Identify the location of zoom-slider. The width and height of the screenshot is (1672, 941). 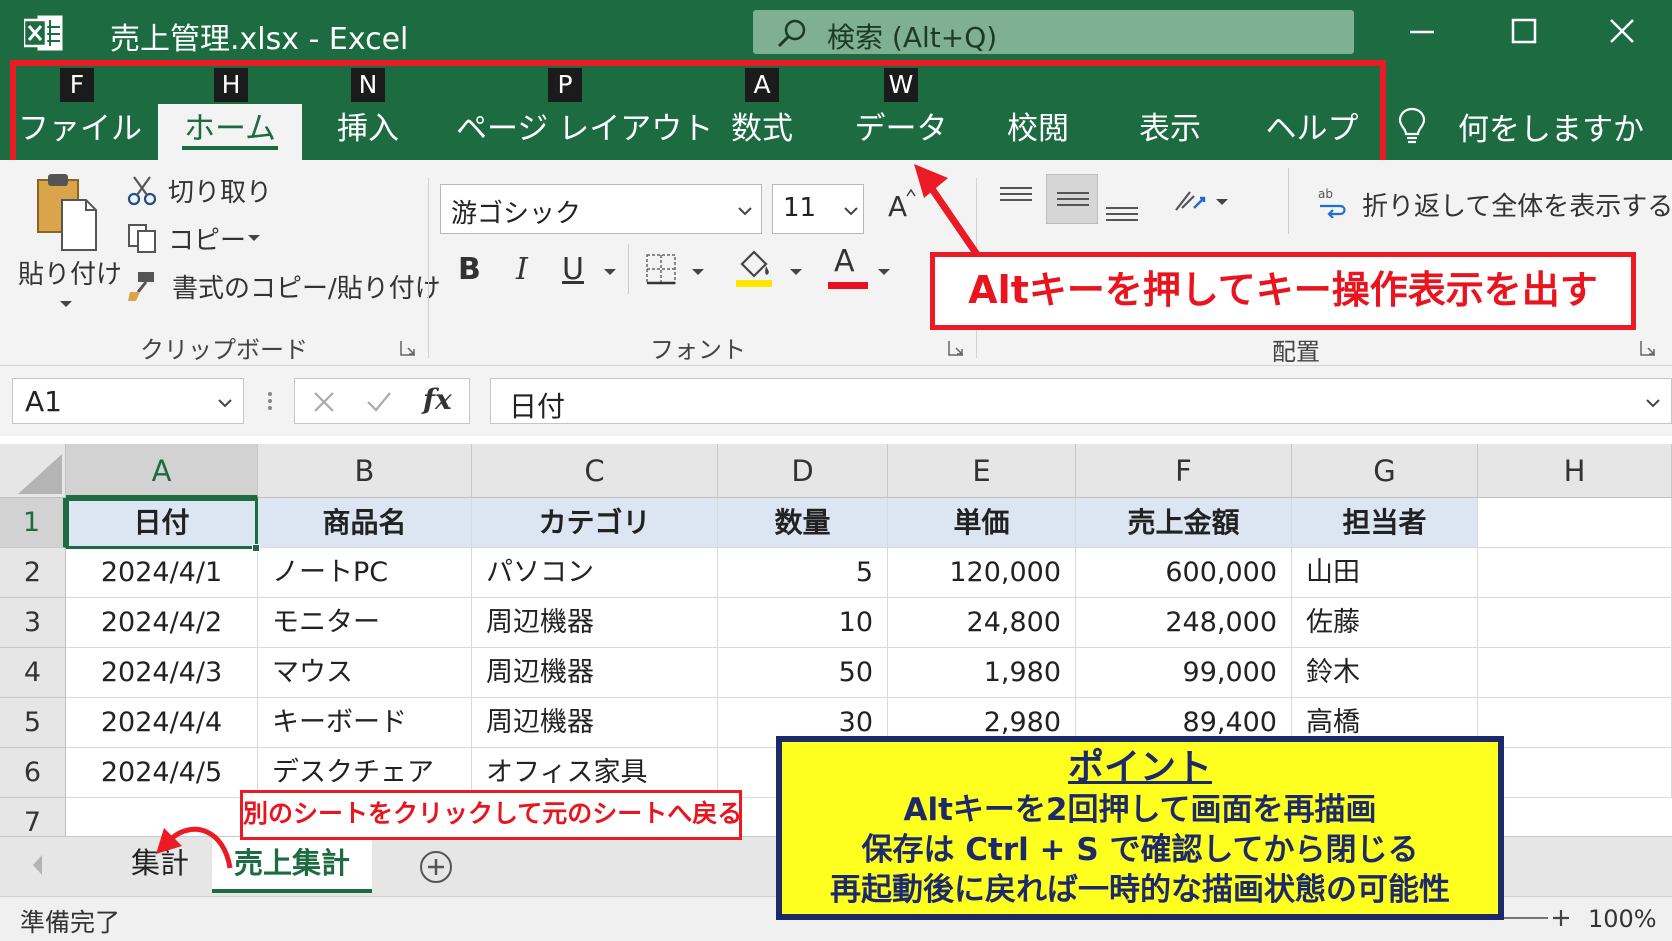
(1523, 918).